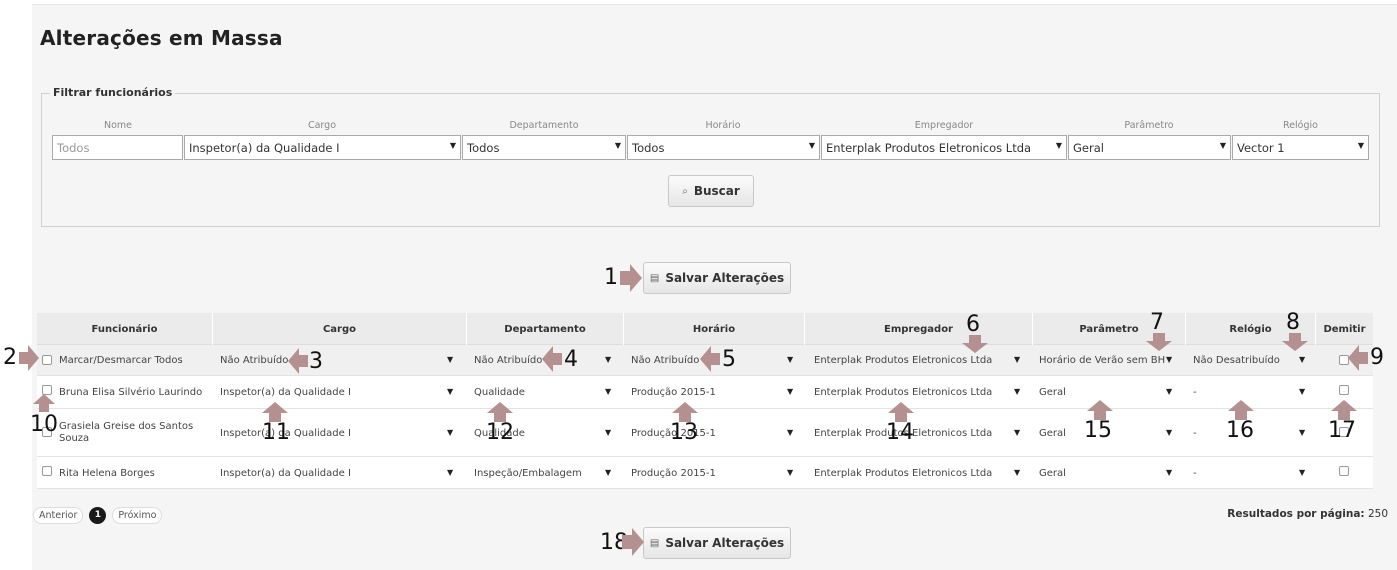  Describe the element at coordinates (254, 360) in the screenshot. I see `master-cargo-select: Não Atribuído` at that location.